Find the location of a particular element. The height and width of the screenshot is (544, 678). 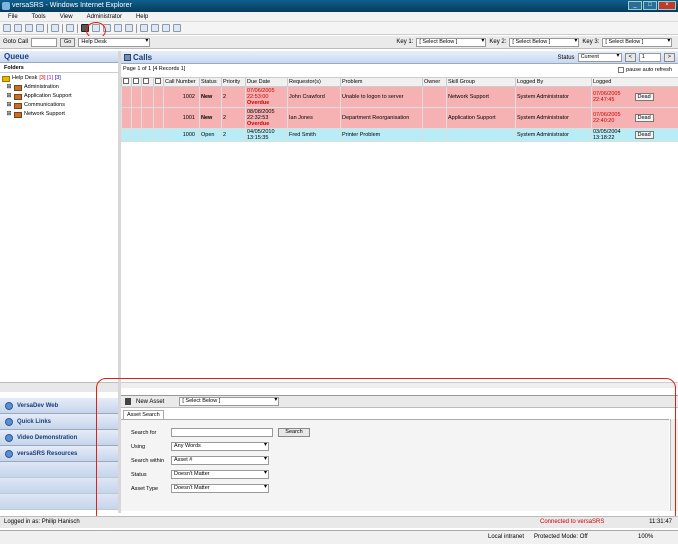

menu-administrator: Administrator is located at coordinates (104, 17).